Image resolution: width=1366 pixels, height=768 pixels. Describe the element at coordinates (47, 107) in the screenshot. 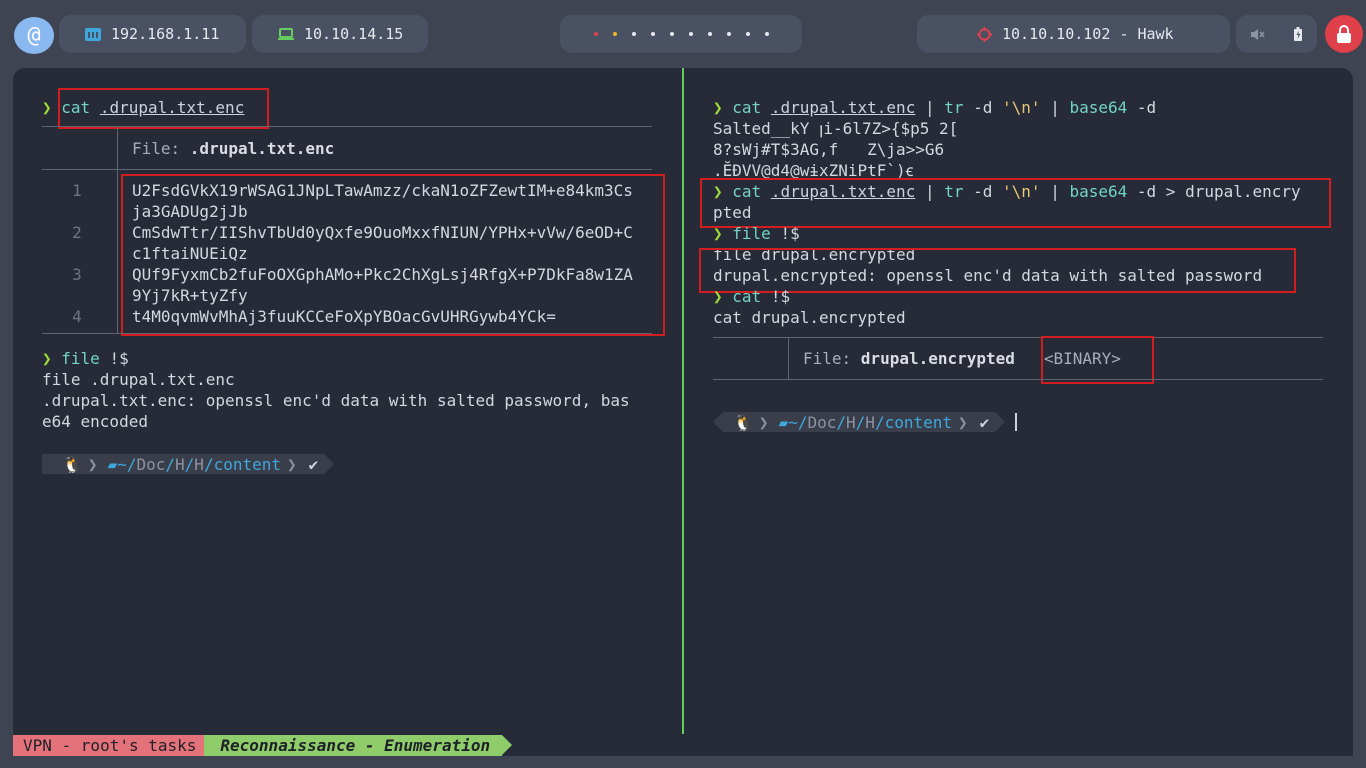

I see `prompt-symbol: ❯` at that location.